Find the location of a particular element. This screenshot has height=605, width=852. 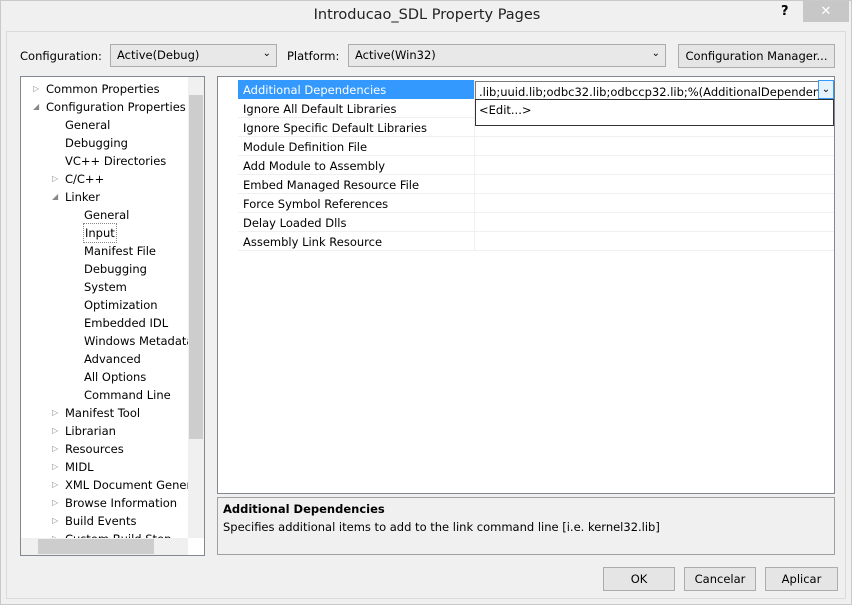

apply-button: Aplicar is located at coordinates (801, 579).